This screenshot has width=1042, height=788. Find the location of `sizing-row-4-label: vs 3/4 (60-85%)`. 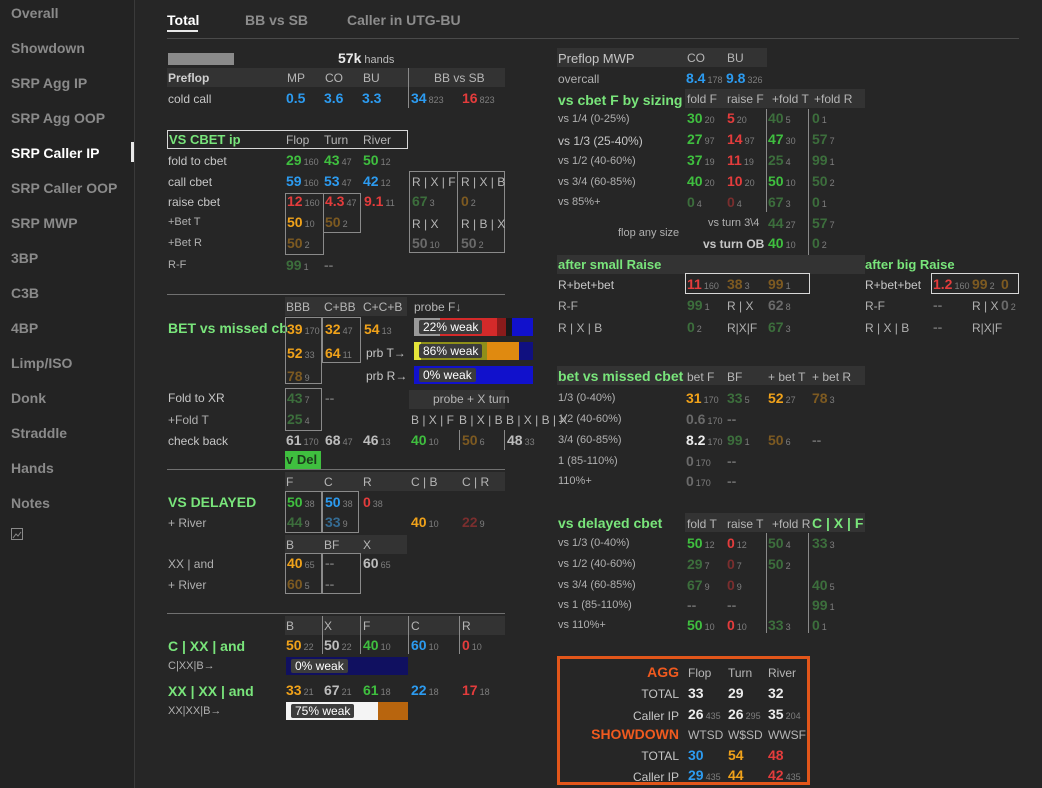

sizing-row-4-label: vs 3/4 (60-85%) is located at coordinates (597, 182).